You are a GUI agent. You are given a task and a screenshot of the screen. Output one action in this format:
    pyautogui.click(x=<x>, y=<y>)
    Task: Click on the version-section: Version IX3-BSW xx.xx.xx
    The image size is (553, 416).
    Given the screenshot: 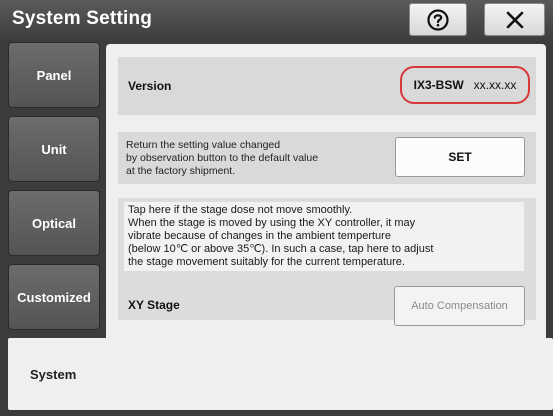 What is the action you would take?
    pyautogui.click(x=327, y=86)
    